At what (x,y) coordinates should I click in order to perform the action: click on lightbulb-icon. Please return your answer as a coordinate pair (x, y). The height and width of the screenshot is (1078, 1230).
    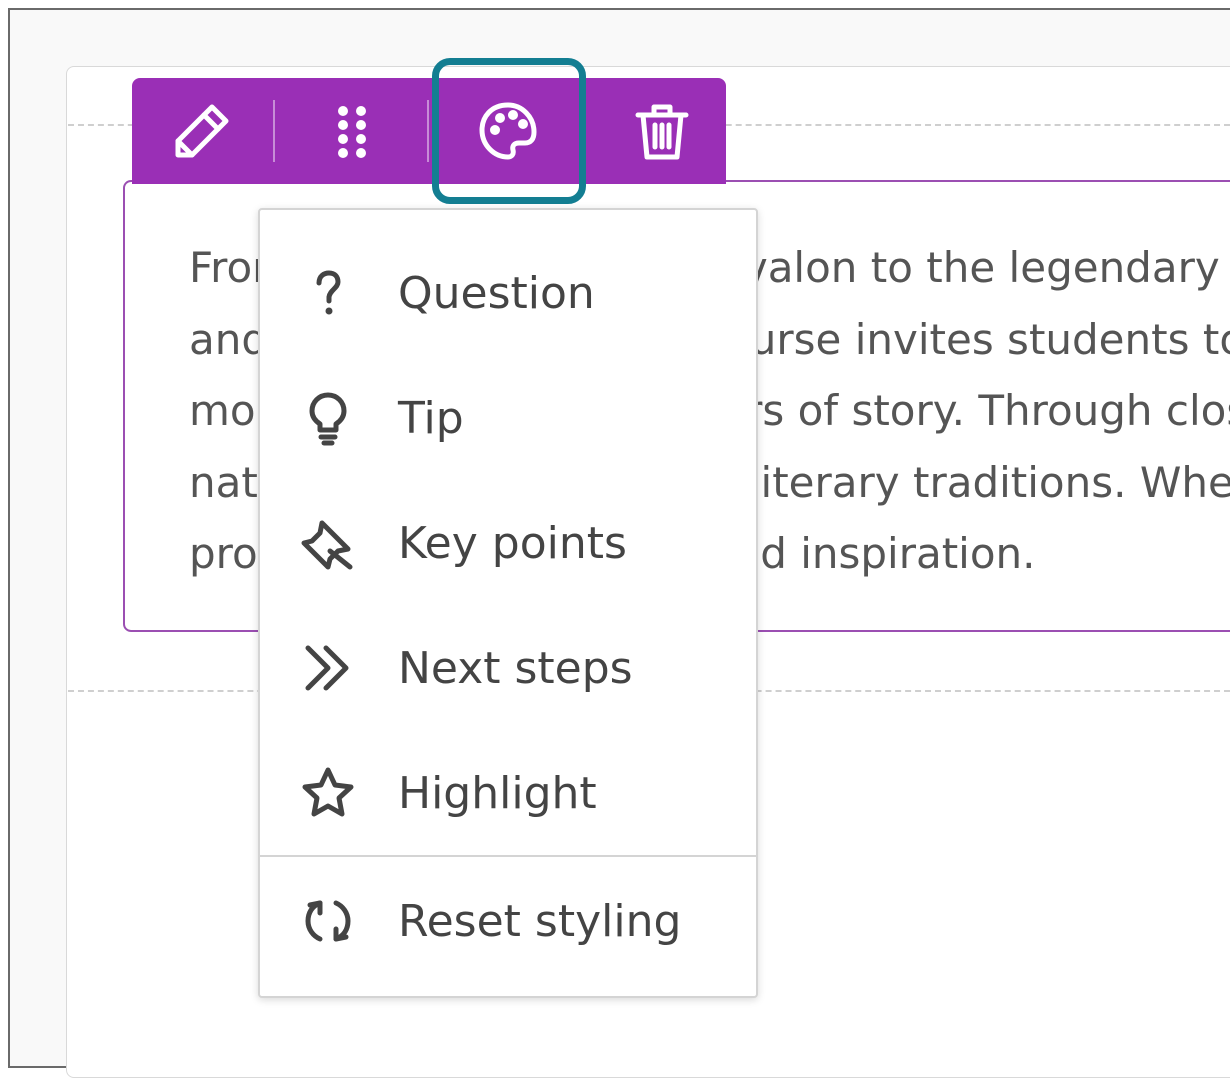
    Looking at the image, I should click on (328, 418).